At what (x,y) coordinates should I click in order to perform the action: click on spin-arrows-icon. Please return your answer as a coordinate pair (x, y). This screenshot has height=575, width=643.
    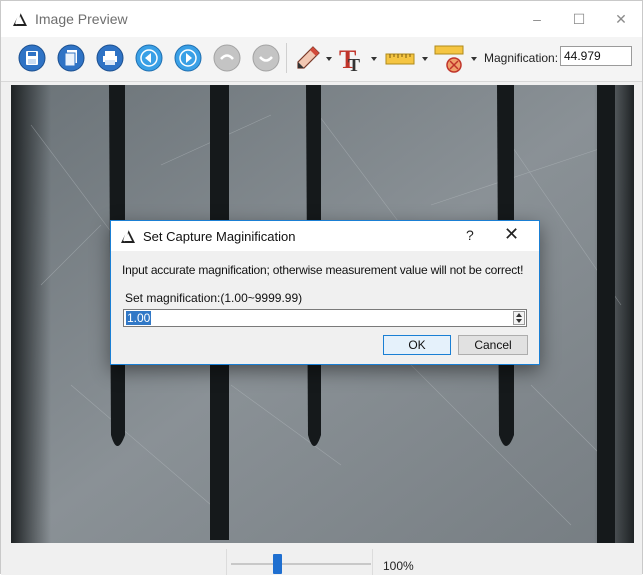
    Looking at the image, I should click on (519, 318).